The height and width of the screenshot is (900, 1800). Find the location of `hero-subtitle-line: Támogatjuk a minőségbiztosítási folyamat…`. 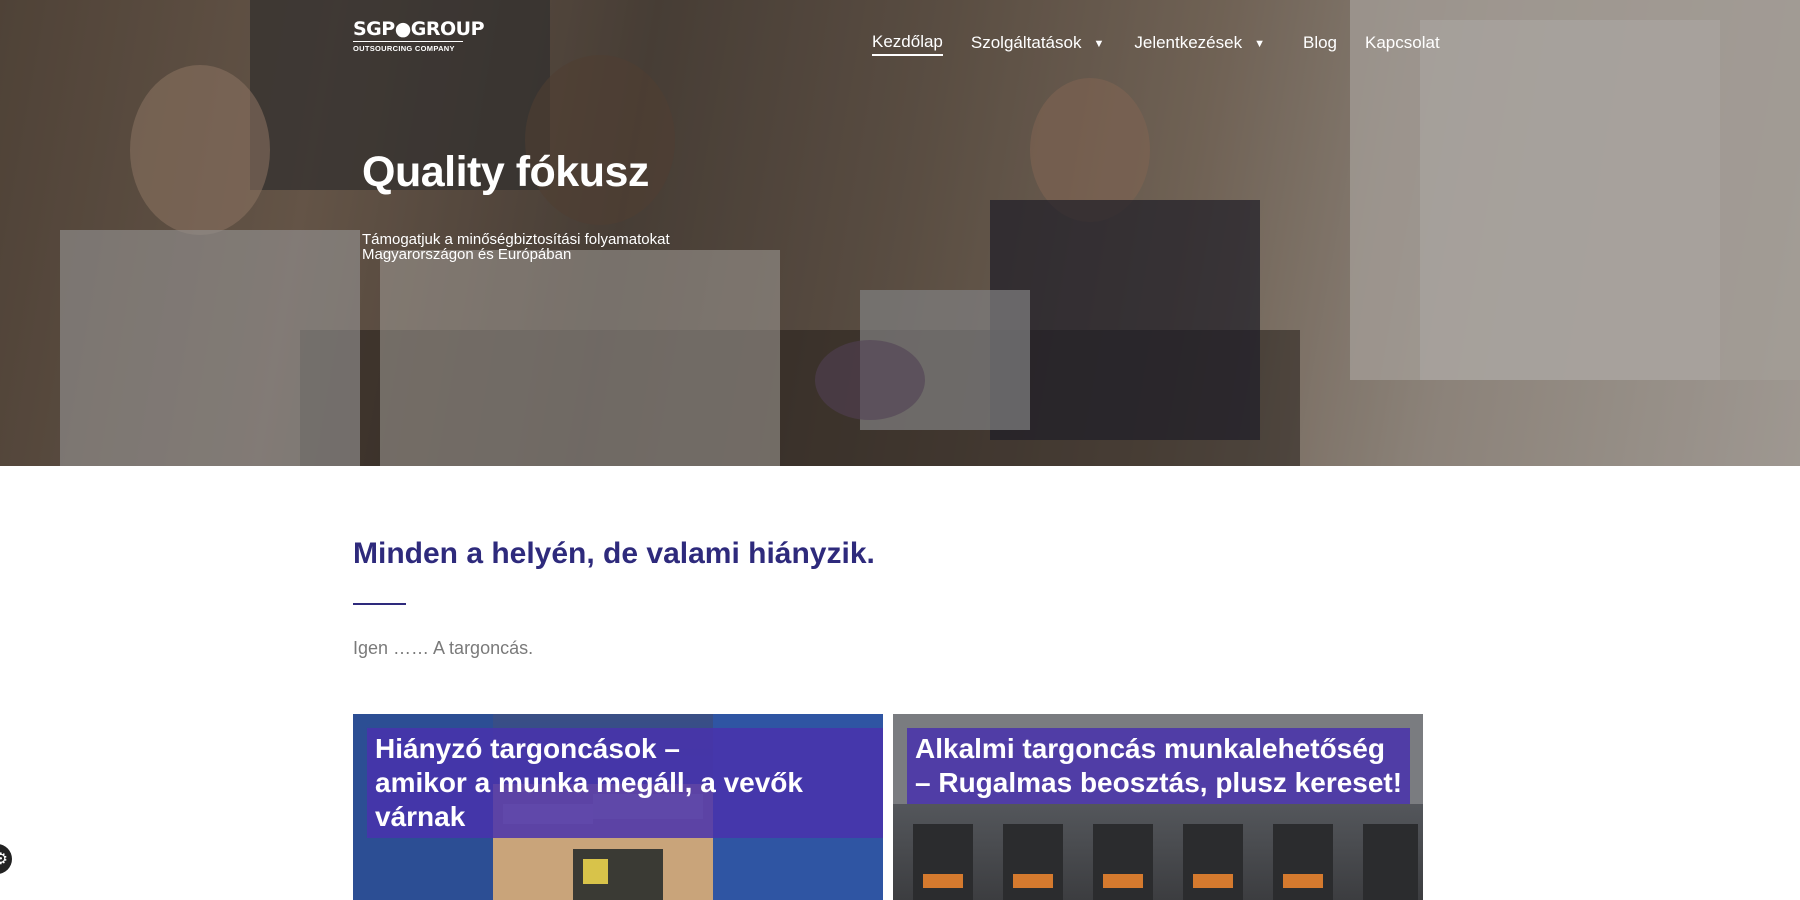

hero-subtitle-line: Támogatjuk a minőségbiztosítási folyamat… is located at coordinates (516, 239).